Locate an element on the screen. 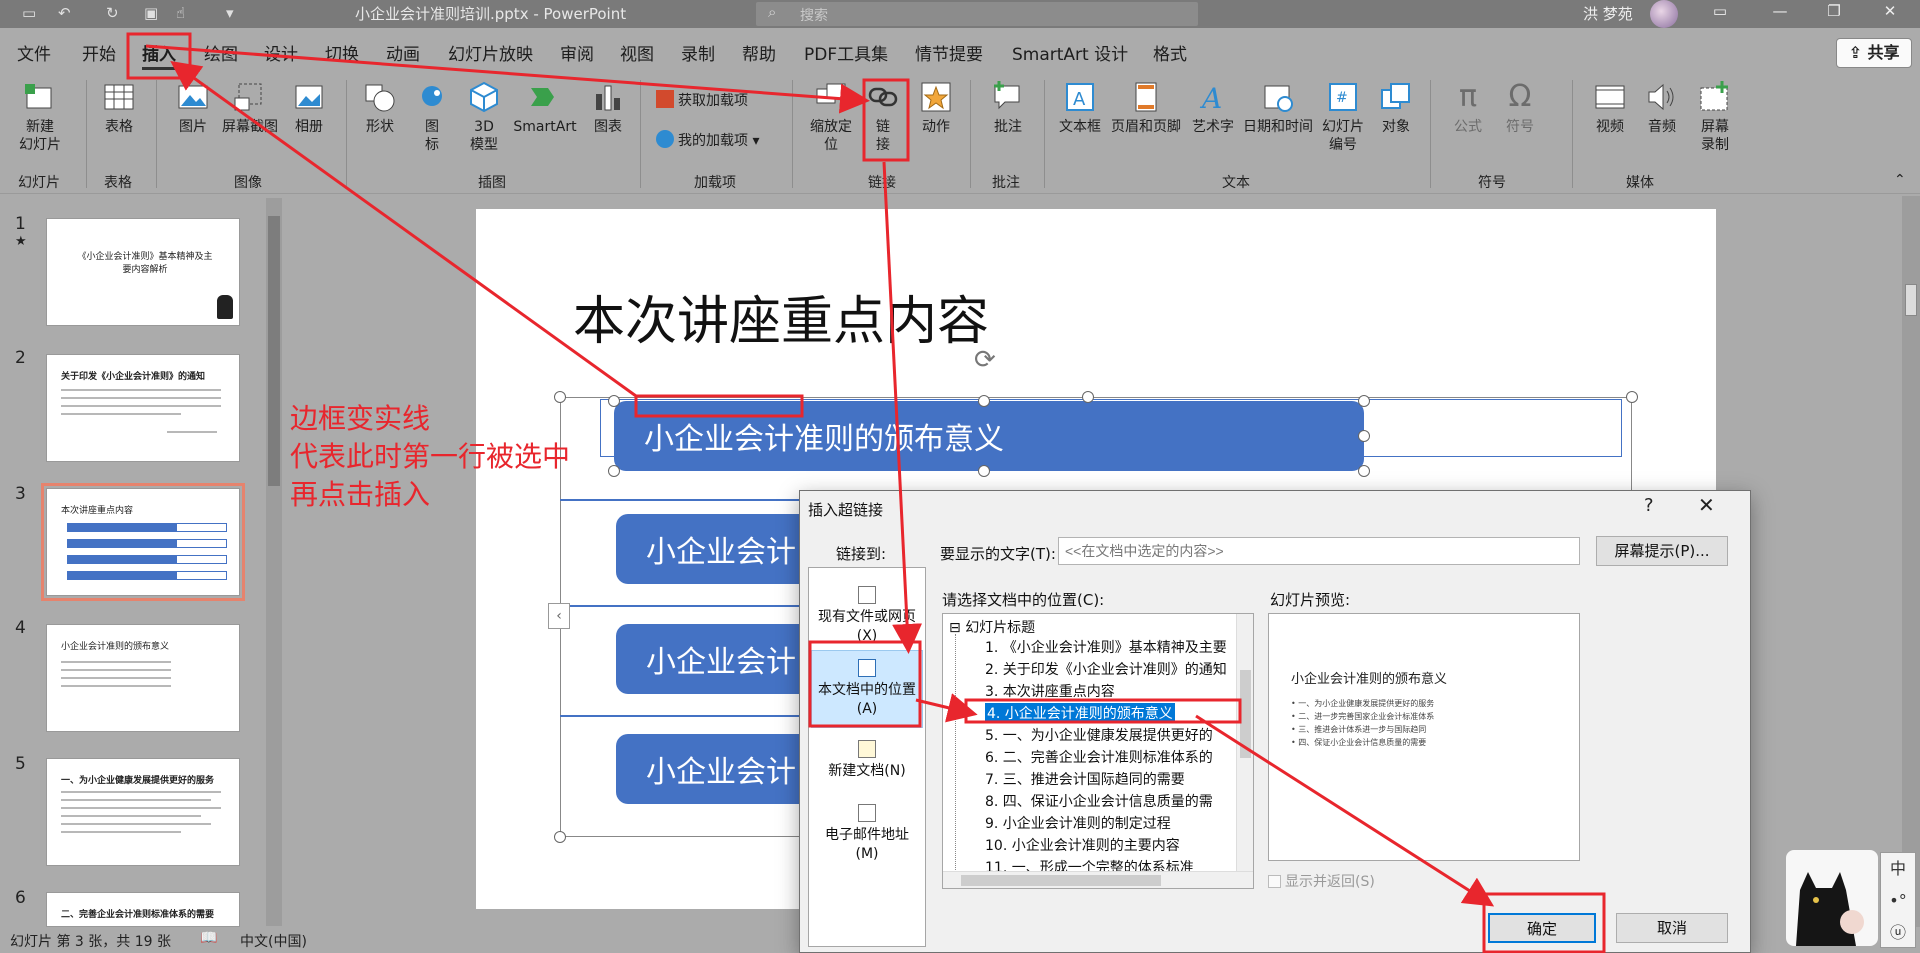 Image resolution: width=1920 pixels, height=953 pixels. album-button: 相册 is located at coordinates (309, 108).